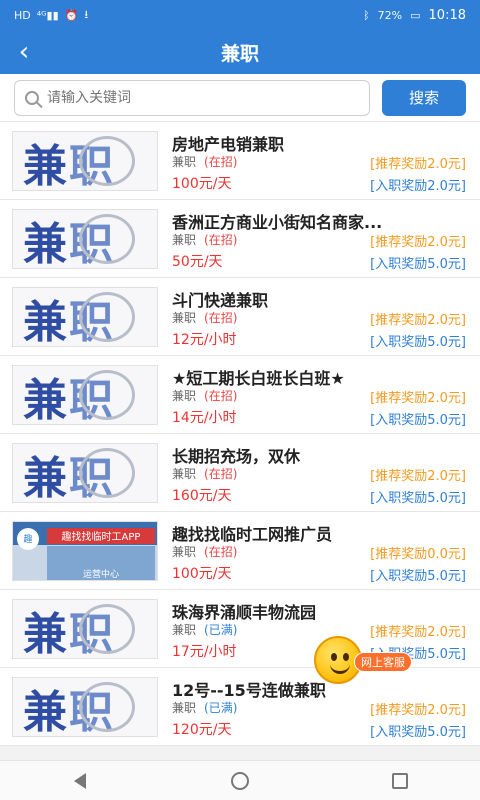 The width and height of the screenshot is (480, 800). I want to click on job-info: 长期招充场，双休 兼职 (在招) 160元/天 [推荐奖励2.0元] [入职奖励5.0元], so click(319, 474).